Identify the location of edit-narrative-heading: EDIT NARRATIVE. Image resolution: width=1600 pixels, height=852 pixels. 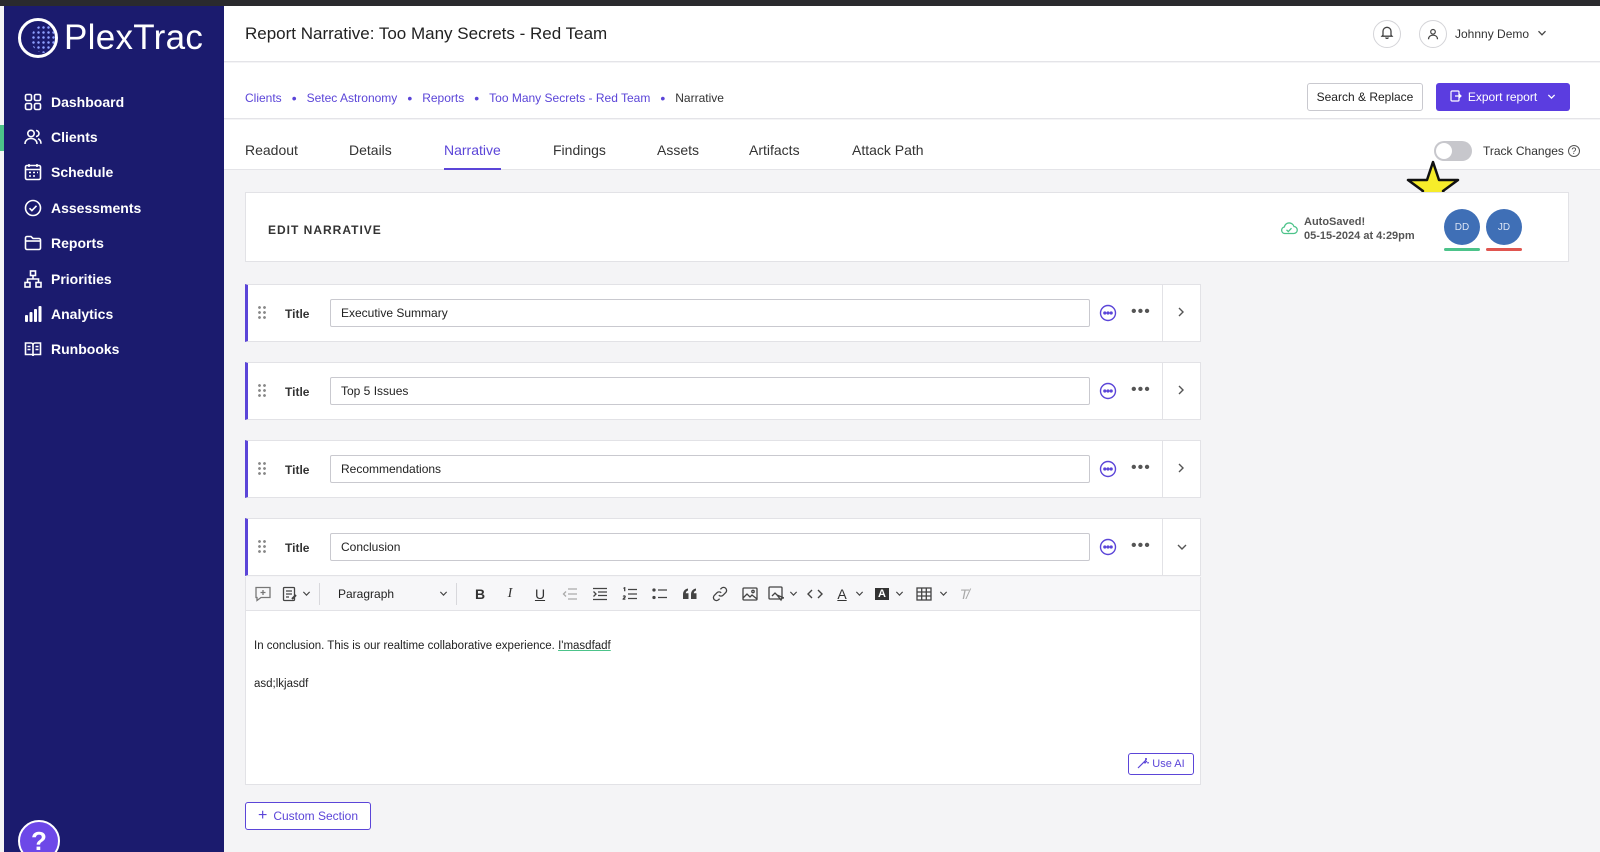
(325, 230).